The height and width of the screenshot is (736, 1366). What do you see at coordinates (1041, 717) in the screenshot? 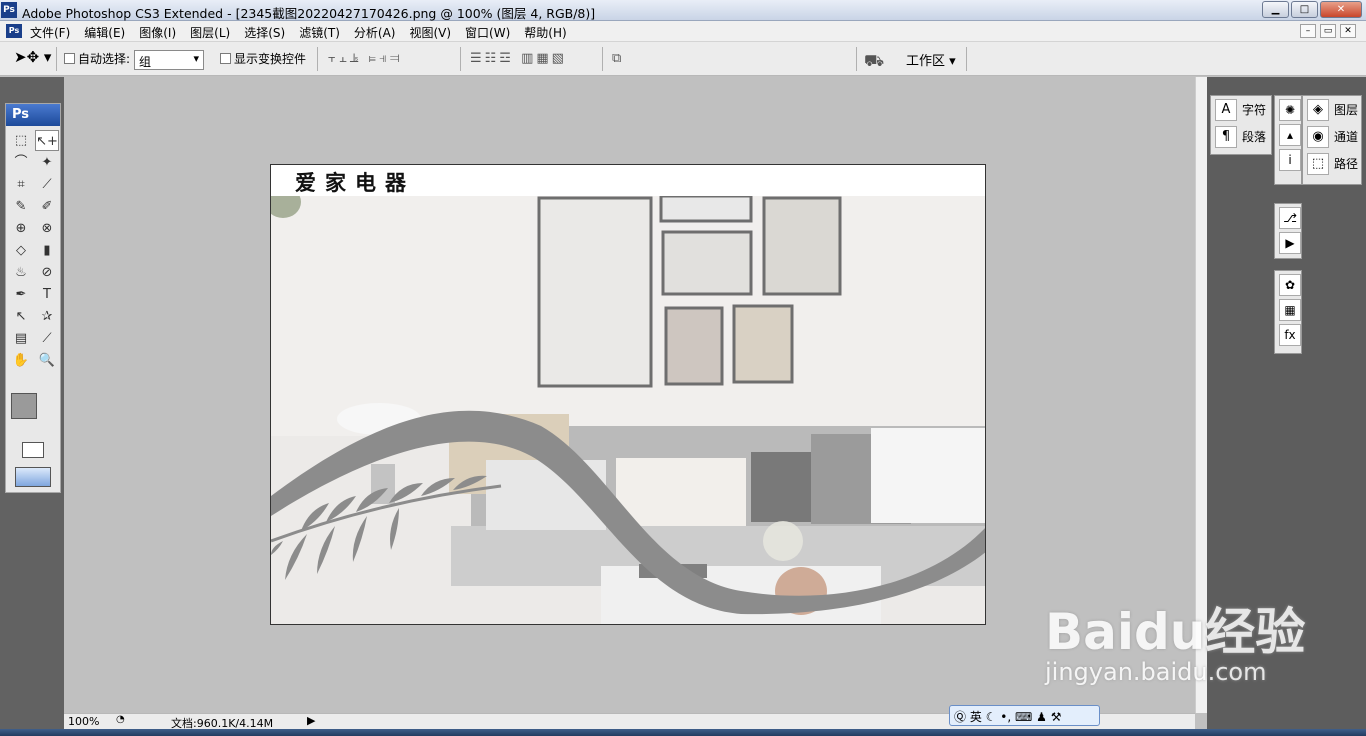
I see `ime-user-icon: ♟` at bounding box center [1041, 717].